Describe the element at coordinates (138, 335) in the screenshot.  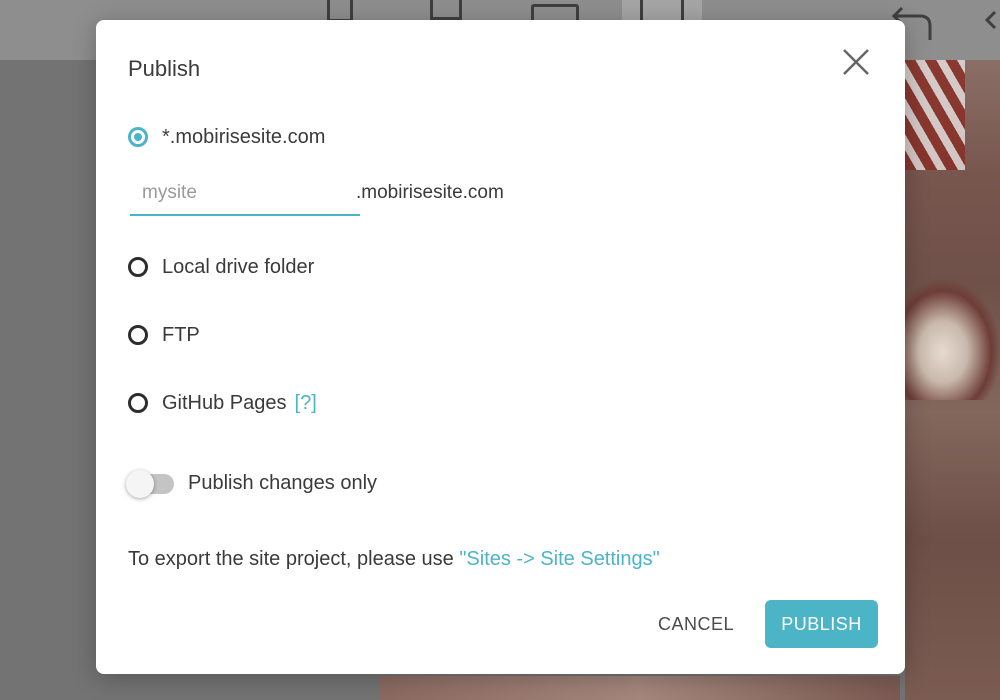
I see `radio-ftp` at that location.